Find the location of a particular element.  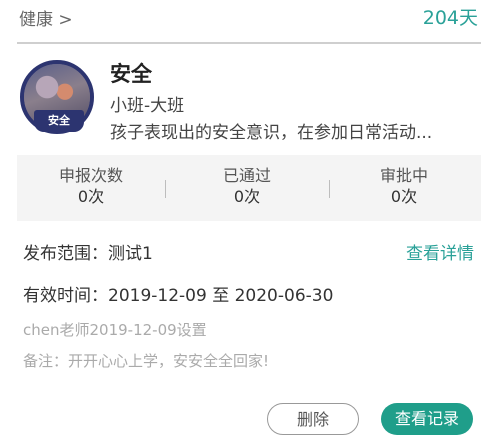

stat-submitted: 申报次数 0次 is located at coordinates (91, 186).